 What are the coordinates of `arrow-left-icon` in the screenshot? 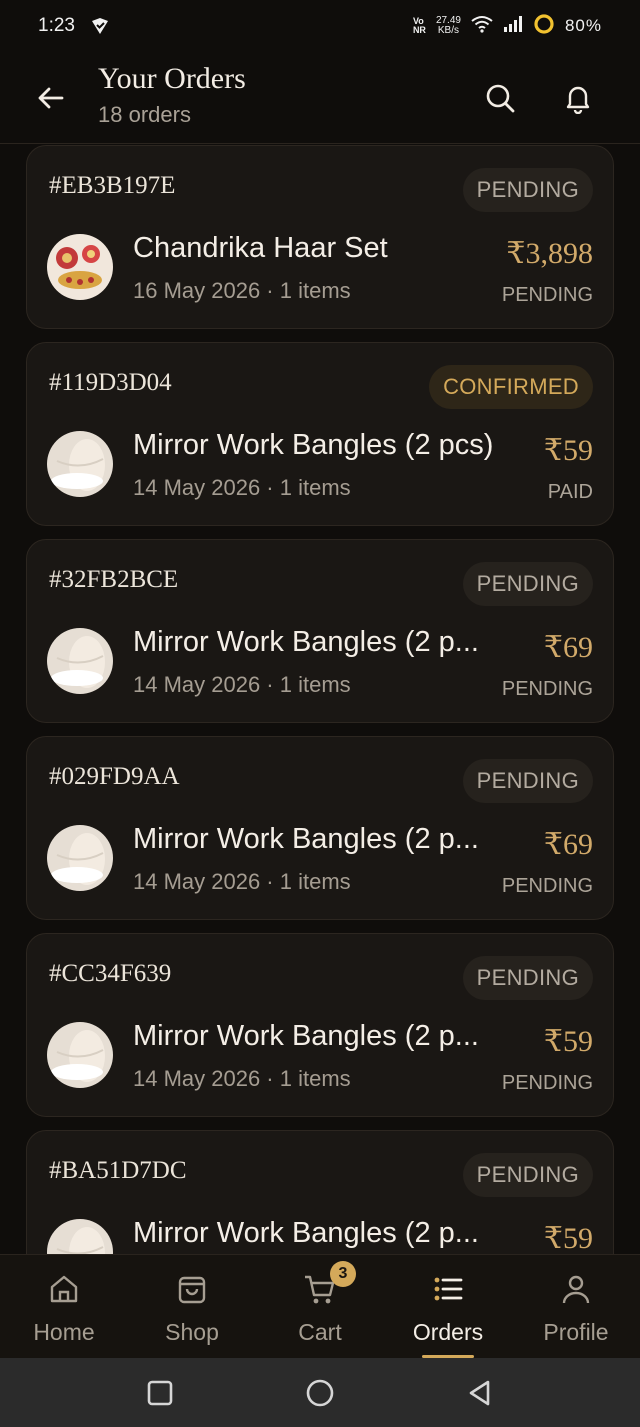 It's located at (51, 98).